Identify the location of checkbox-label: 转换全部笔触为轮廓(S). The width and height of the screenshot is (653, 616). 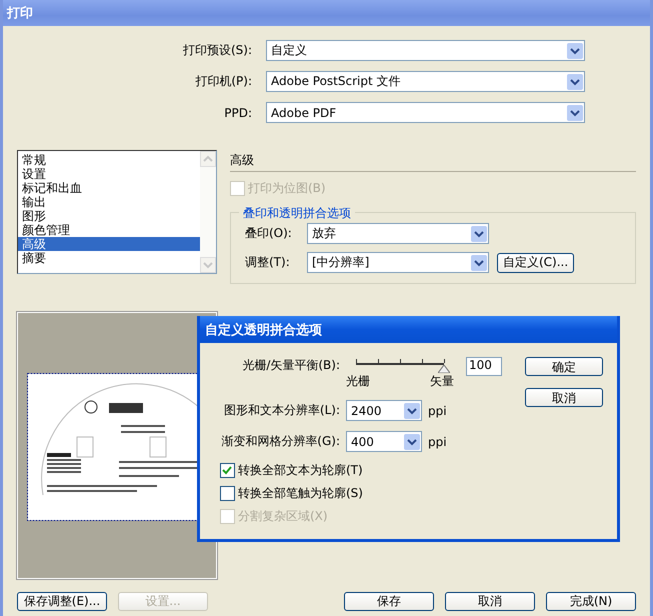
(300, 493).